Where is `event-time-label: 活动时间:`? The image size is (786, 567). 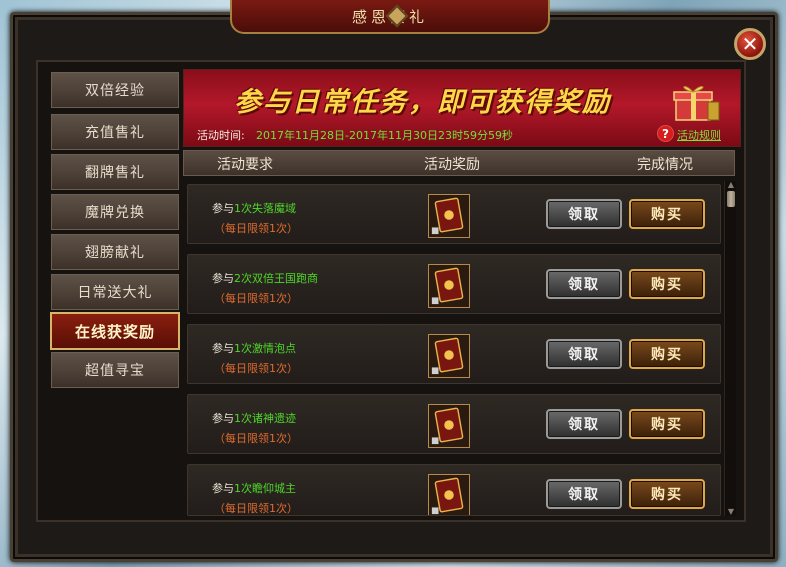 event-time-label: 活动时间: is located at coordinates (221, 135).